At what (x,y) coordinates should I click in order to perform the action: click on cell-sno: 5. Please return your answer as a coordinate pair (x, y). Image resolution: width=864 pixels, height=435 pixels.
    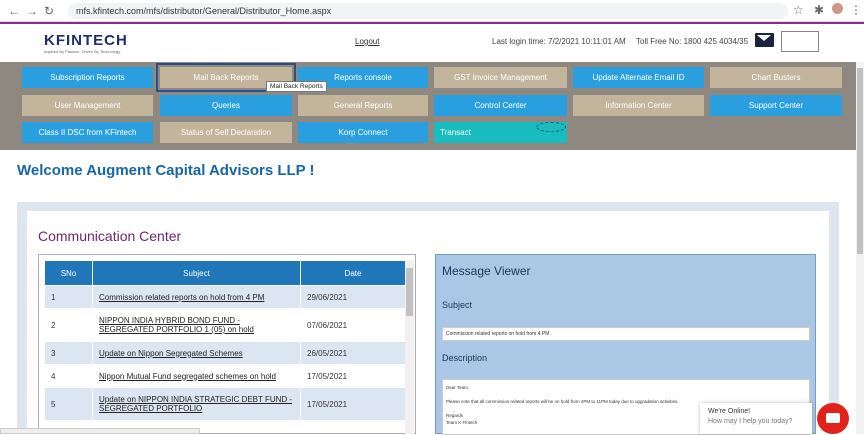
    Looking at the image, I should click on (68, 404).